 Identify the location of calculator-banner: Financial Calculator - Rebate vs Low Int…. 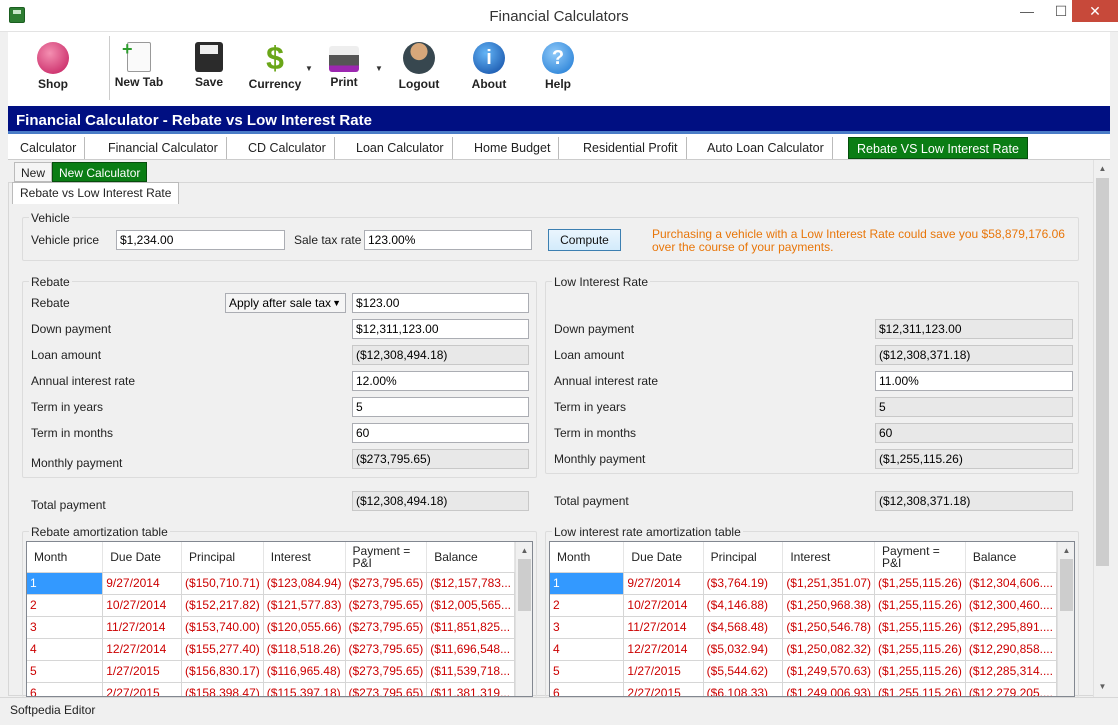
(559, 120).